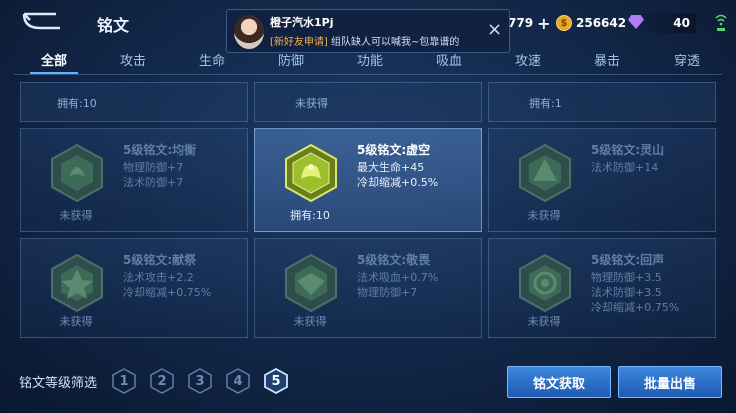  What do you see at coordinates (160, 260) in the screenshot?
I see `rune-name: 5级铭文:献祭` at bounding box center [160, 260].